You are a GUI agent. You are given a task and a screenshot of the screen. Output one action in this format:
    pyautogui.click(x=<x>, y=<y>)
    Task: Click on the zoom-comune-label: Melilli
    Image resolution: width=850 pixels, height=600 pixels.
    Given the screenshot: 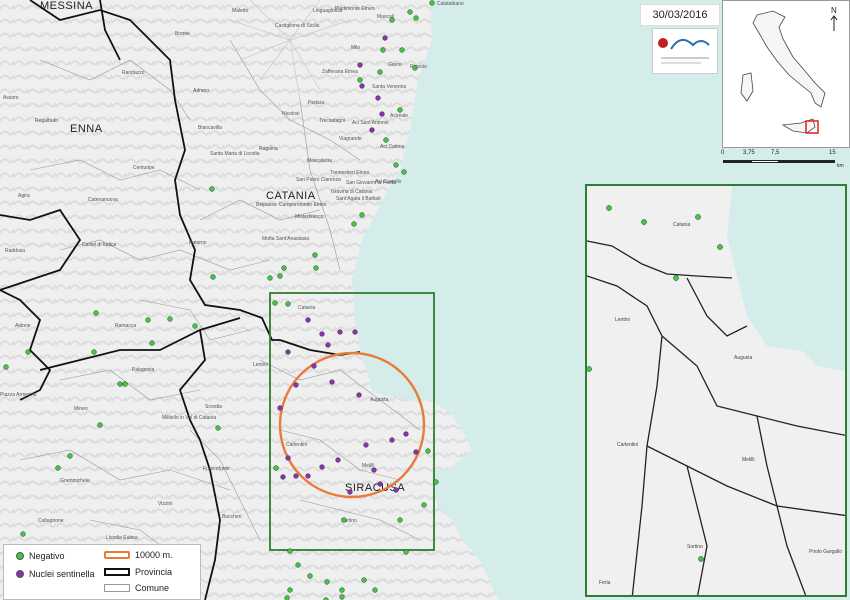 What is the action you would take?
    pyautogui.click(x=748, y=460)
    